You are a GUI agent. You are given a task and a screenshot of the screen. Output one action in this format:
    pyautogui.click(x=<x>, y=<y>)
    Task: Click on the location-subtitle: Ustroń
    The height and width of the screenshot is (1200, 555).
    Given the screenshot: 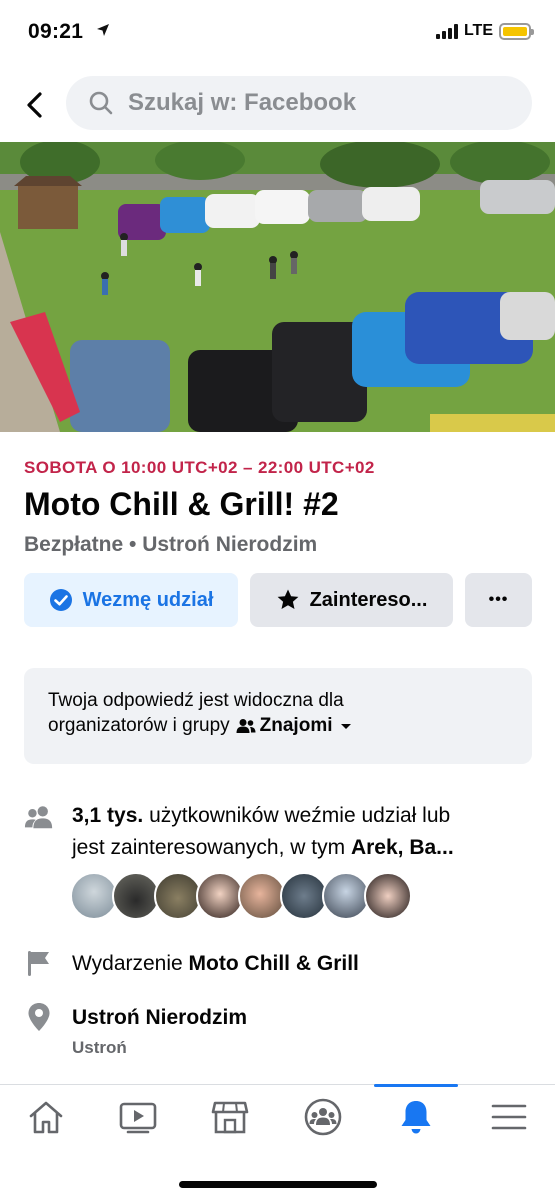 What is the action you would take?
    pyautogui.click(x=99, y=1047)
    